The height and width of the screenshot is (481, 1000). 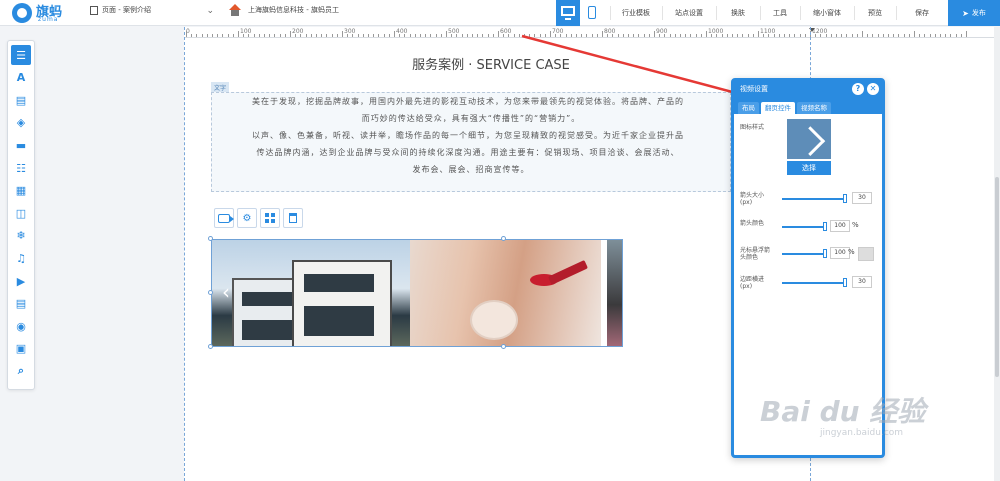 What do you see at coordinates (21, 281) in the screenshot?
I see `tool-video: ▶` at bounding box center [21, 281].